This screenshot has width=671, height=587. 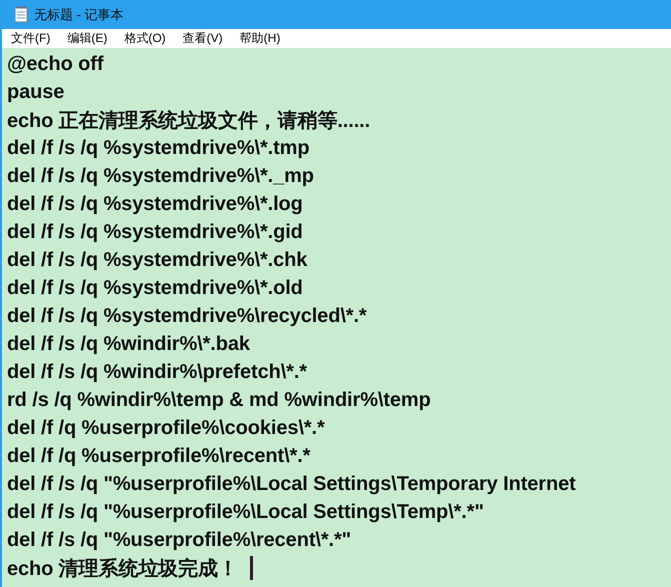 I want to click on window-title: 无标题 - 记事本, so click(x=79, y=15).